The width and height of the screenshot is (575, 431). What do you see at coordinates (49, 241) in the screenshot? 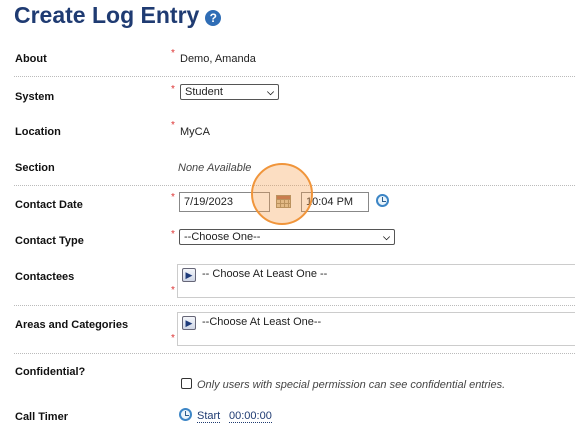
I see `contact-type-label: Contact Type` at bounding box center [49, 241].